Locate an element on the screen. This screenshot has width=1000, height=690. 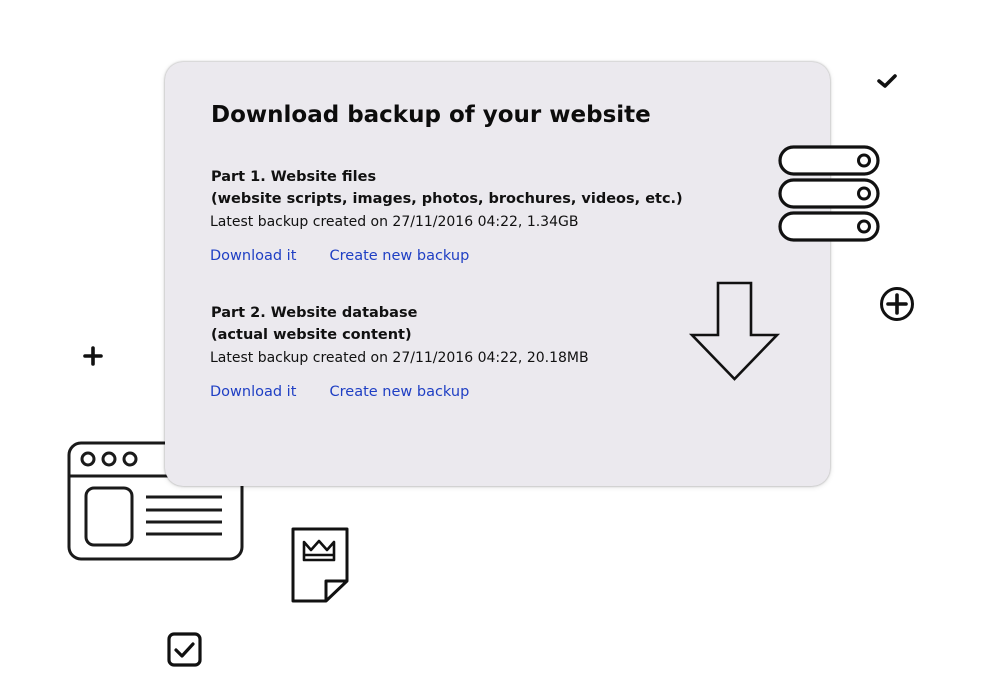
page-title: Download backup of your website is located at coordinates (431, 115).